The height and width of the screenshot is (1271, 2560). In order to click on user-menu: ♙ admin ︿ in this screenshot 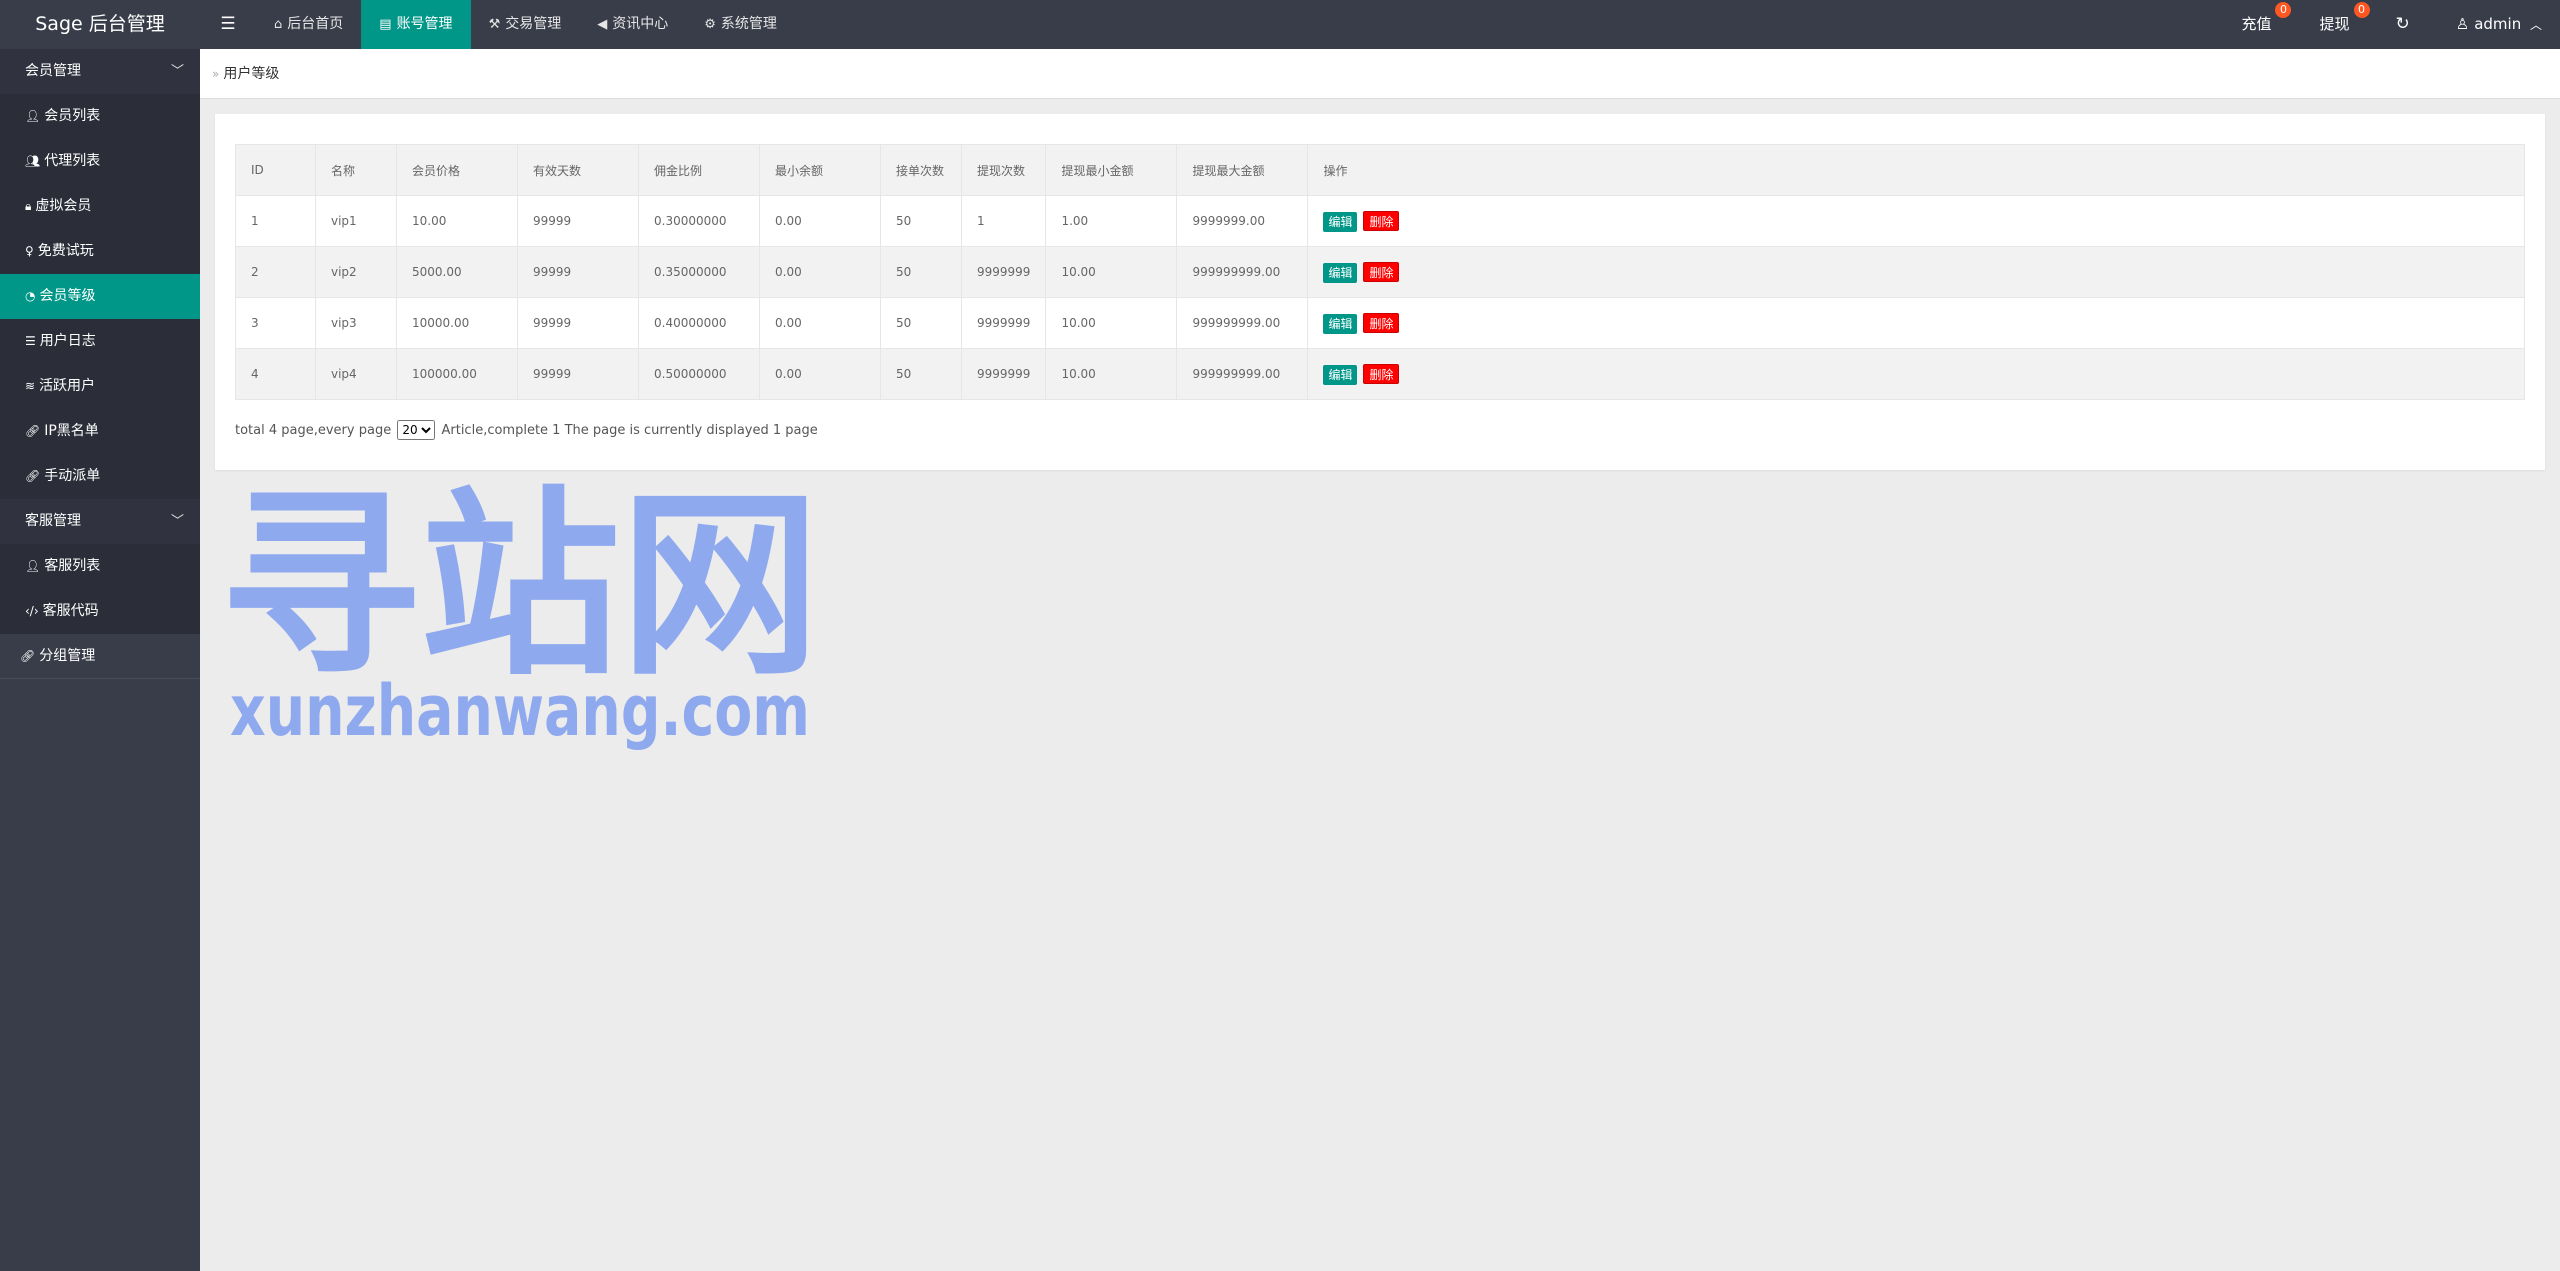, I will do `click(2496, 24)`.